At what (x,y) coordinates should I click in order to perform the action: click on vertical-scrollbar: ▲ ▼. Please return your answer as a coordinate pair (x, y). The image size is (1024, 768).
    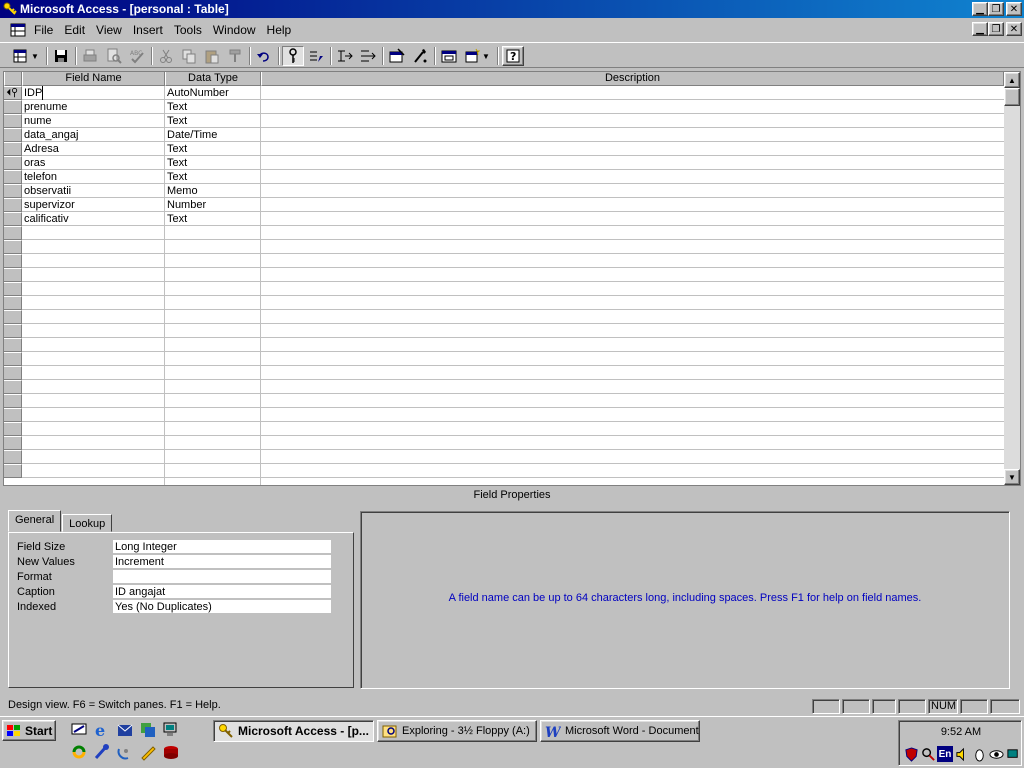
    Looking at the image, I should click on (1012, 278).